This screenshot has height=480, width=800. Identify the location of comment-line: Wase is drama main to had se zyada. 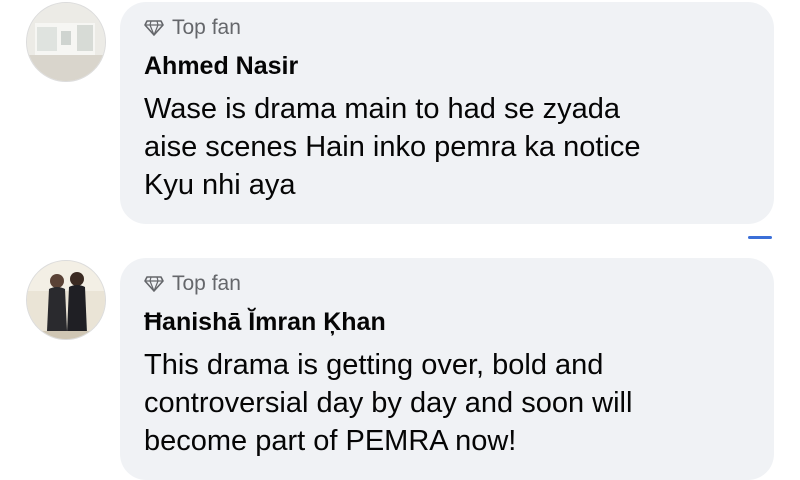
(382, 109).